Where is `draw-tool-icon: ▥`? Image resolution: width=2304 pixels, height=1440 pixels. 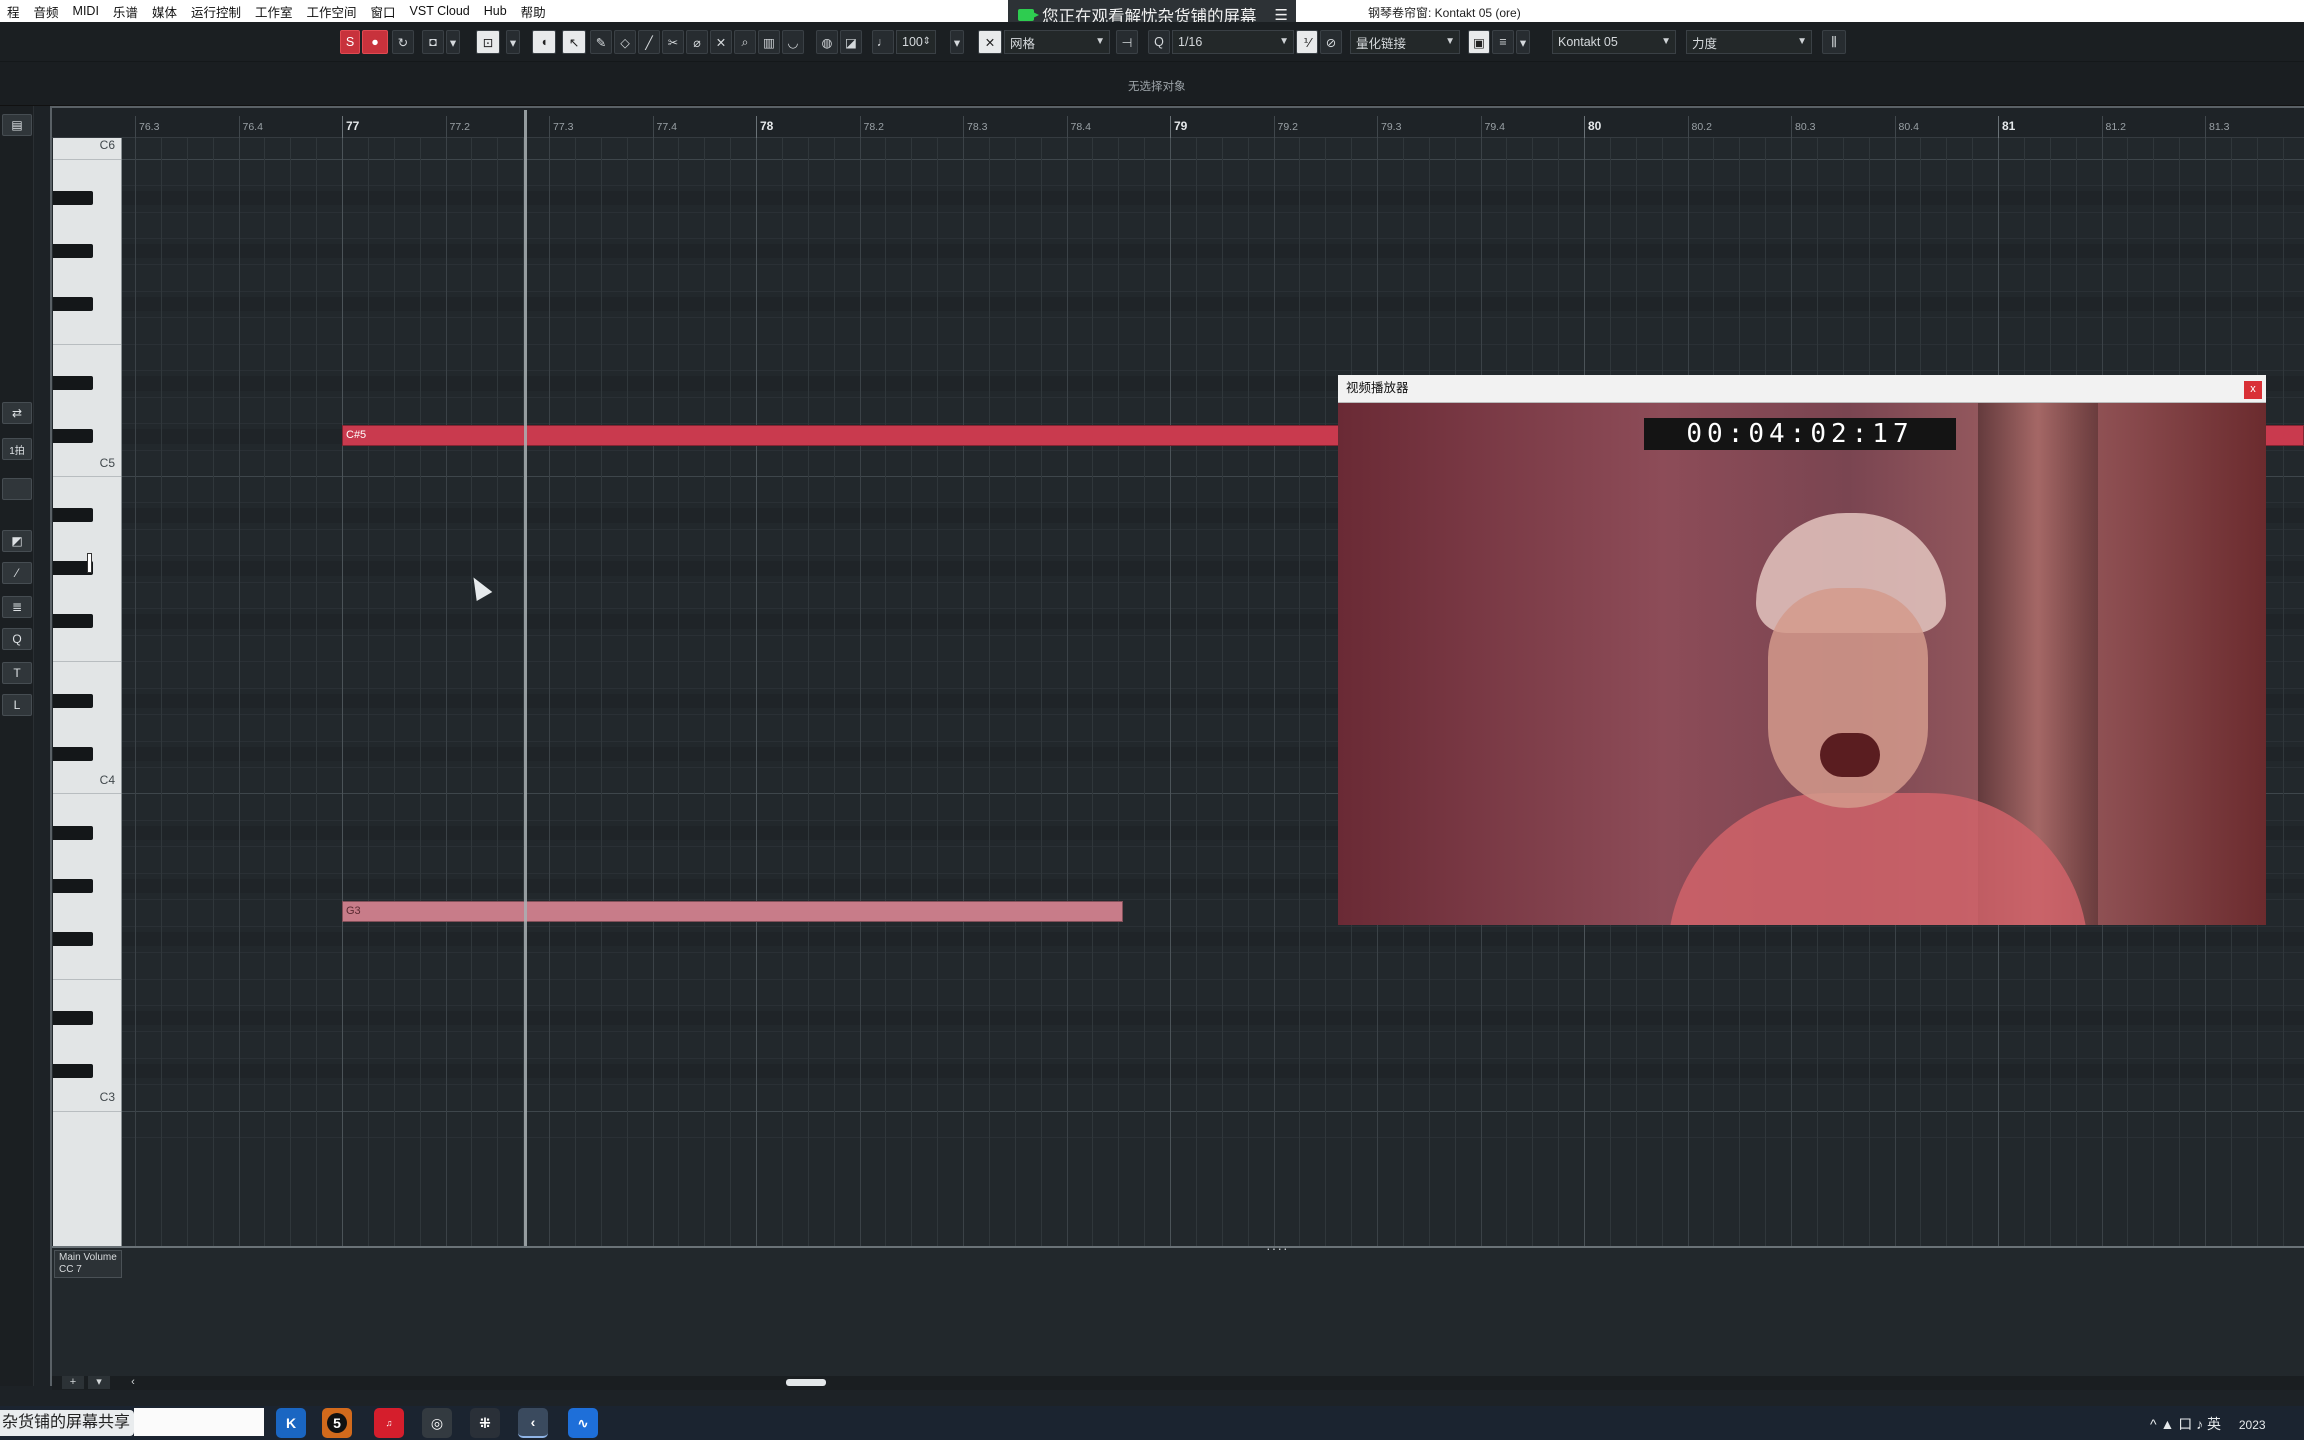 draw-tool-icon: ▥ is located at coordinates (769, 42).